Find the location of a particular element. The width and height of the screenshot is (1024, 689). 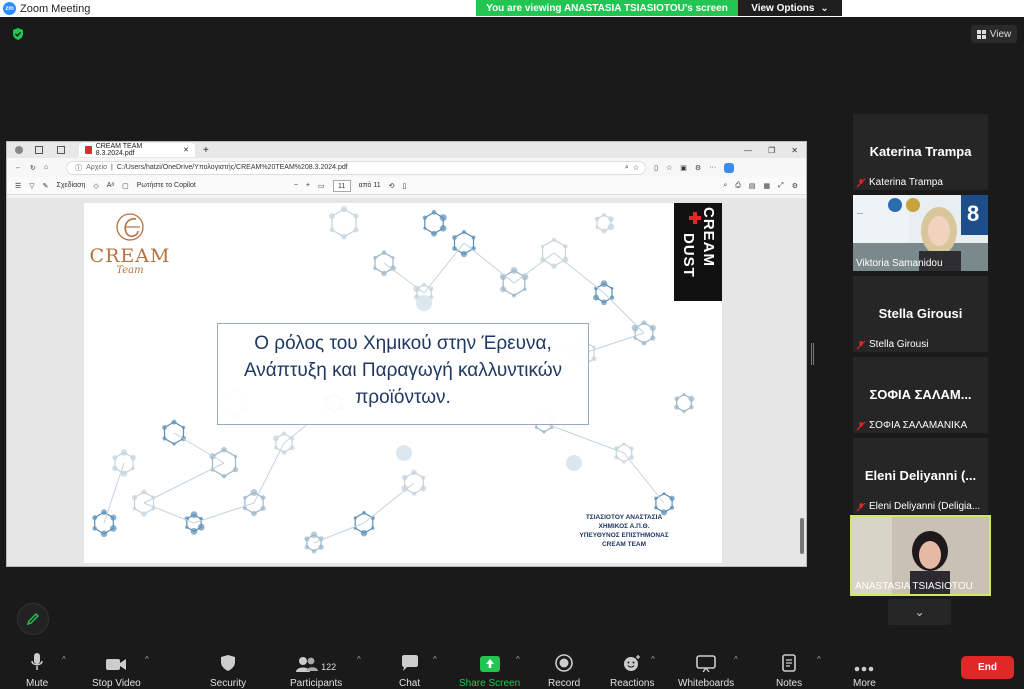

read-aloud-icon: Aᵃ is located at coordinates (110, 185).